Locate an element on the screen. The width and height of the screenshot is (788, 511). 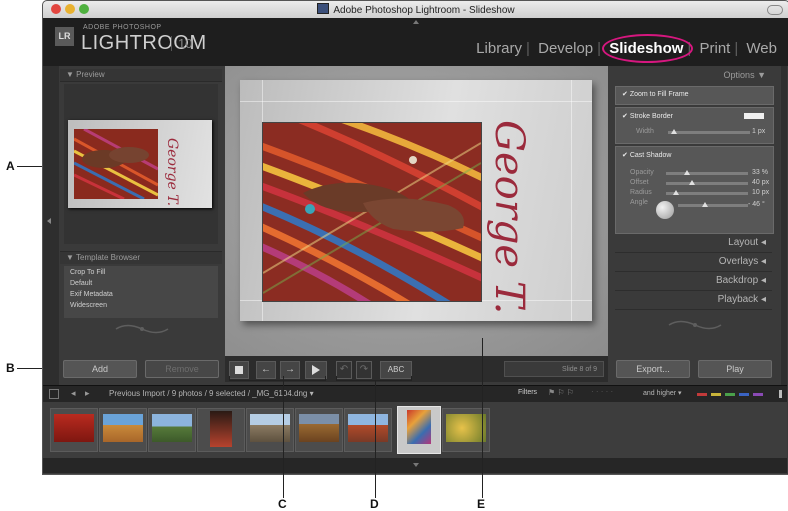
remove-template-button: Remove is located at coordinates (182, 369).